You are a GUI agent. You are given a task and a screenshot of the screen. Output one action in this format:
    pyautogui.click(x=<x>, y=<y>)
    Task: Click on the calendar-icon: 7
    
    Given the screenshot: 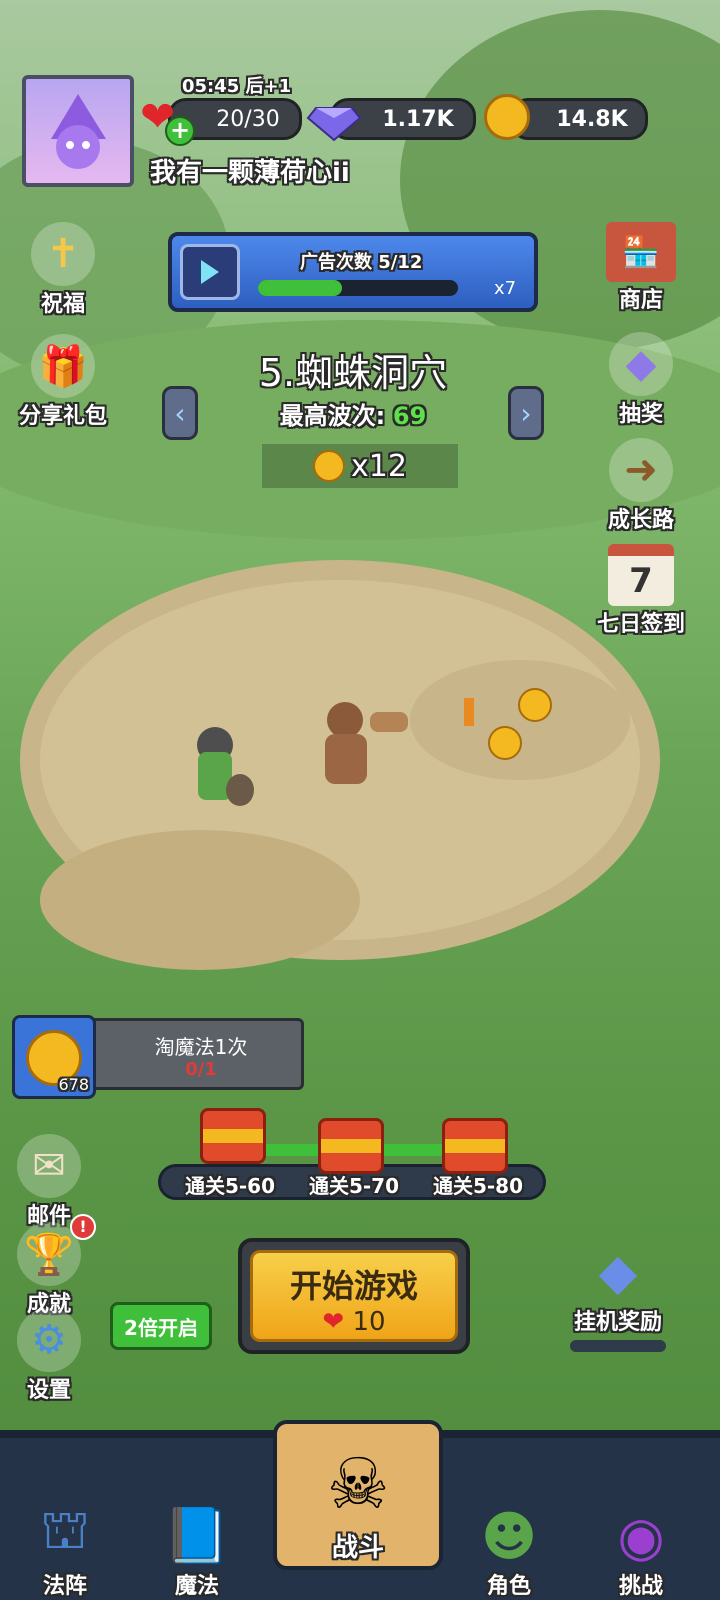 What is the action you would take?
    pyautogui.click(x=641, y=575)
    